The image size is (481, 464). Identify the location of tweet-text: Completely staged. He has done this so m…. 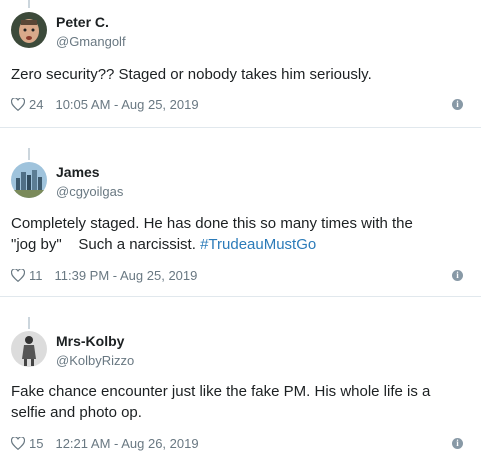
(243, 234).